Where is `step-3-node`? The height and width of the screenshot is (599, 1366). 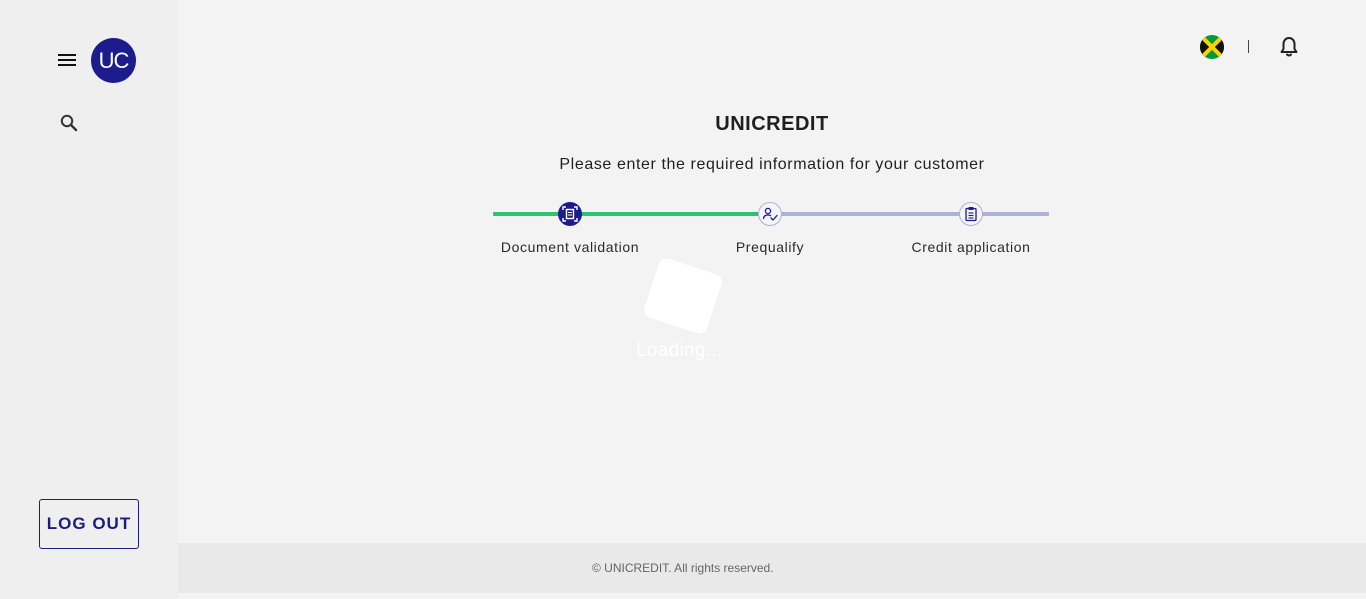 step-3-node is located at coordinates (971, 214).